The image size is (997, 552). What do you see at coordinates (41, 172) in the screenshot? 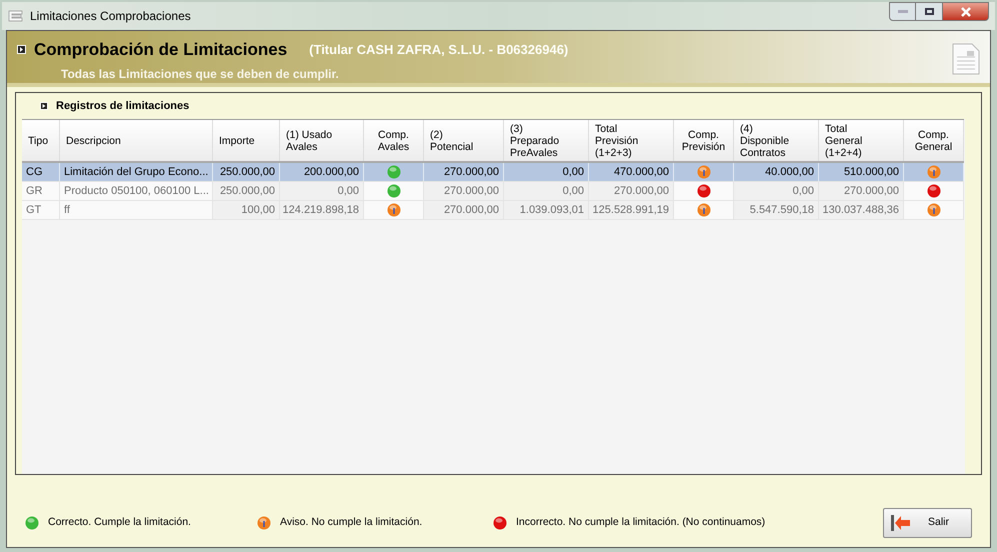
I see `table-cell: CG` at bounding box center [41, 172].